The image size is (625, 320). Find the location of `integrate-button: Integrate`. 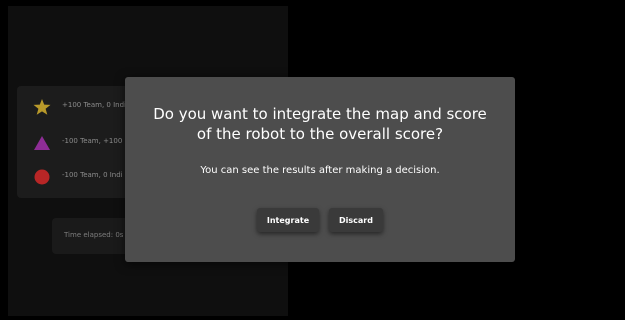

integrate-button: Integrate is located at coordinates (288, 220).